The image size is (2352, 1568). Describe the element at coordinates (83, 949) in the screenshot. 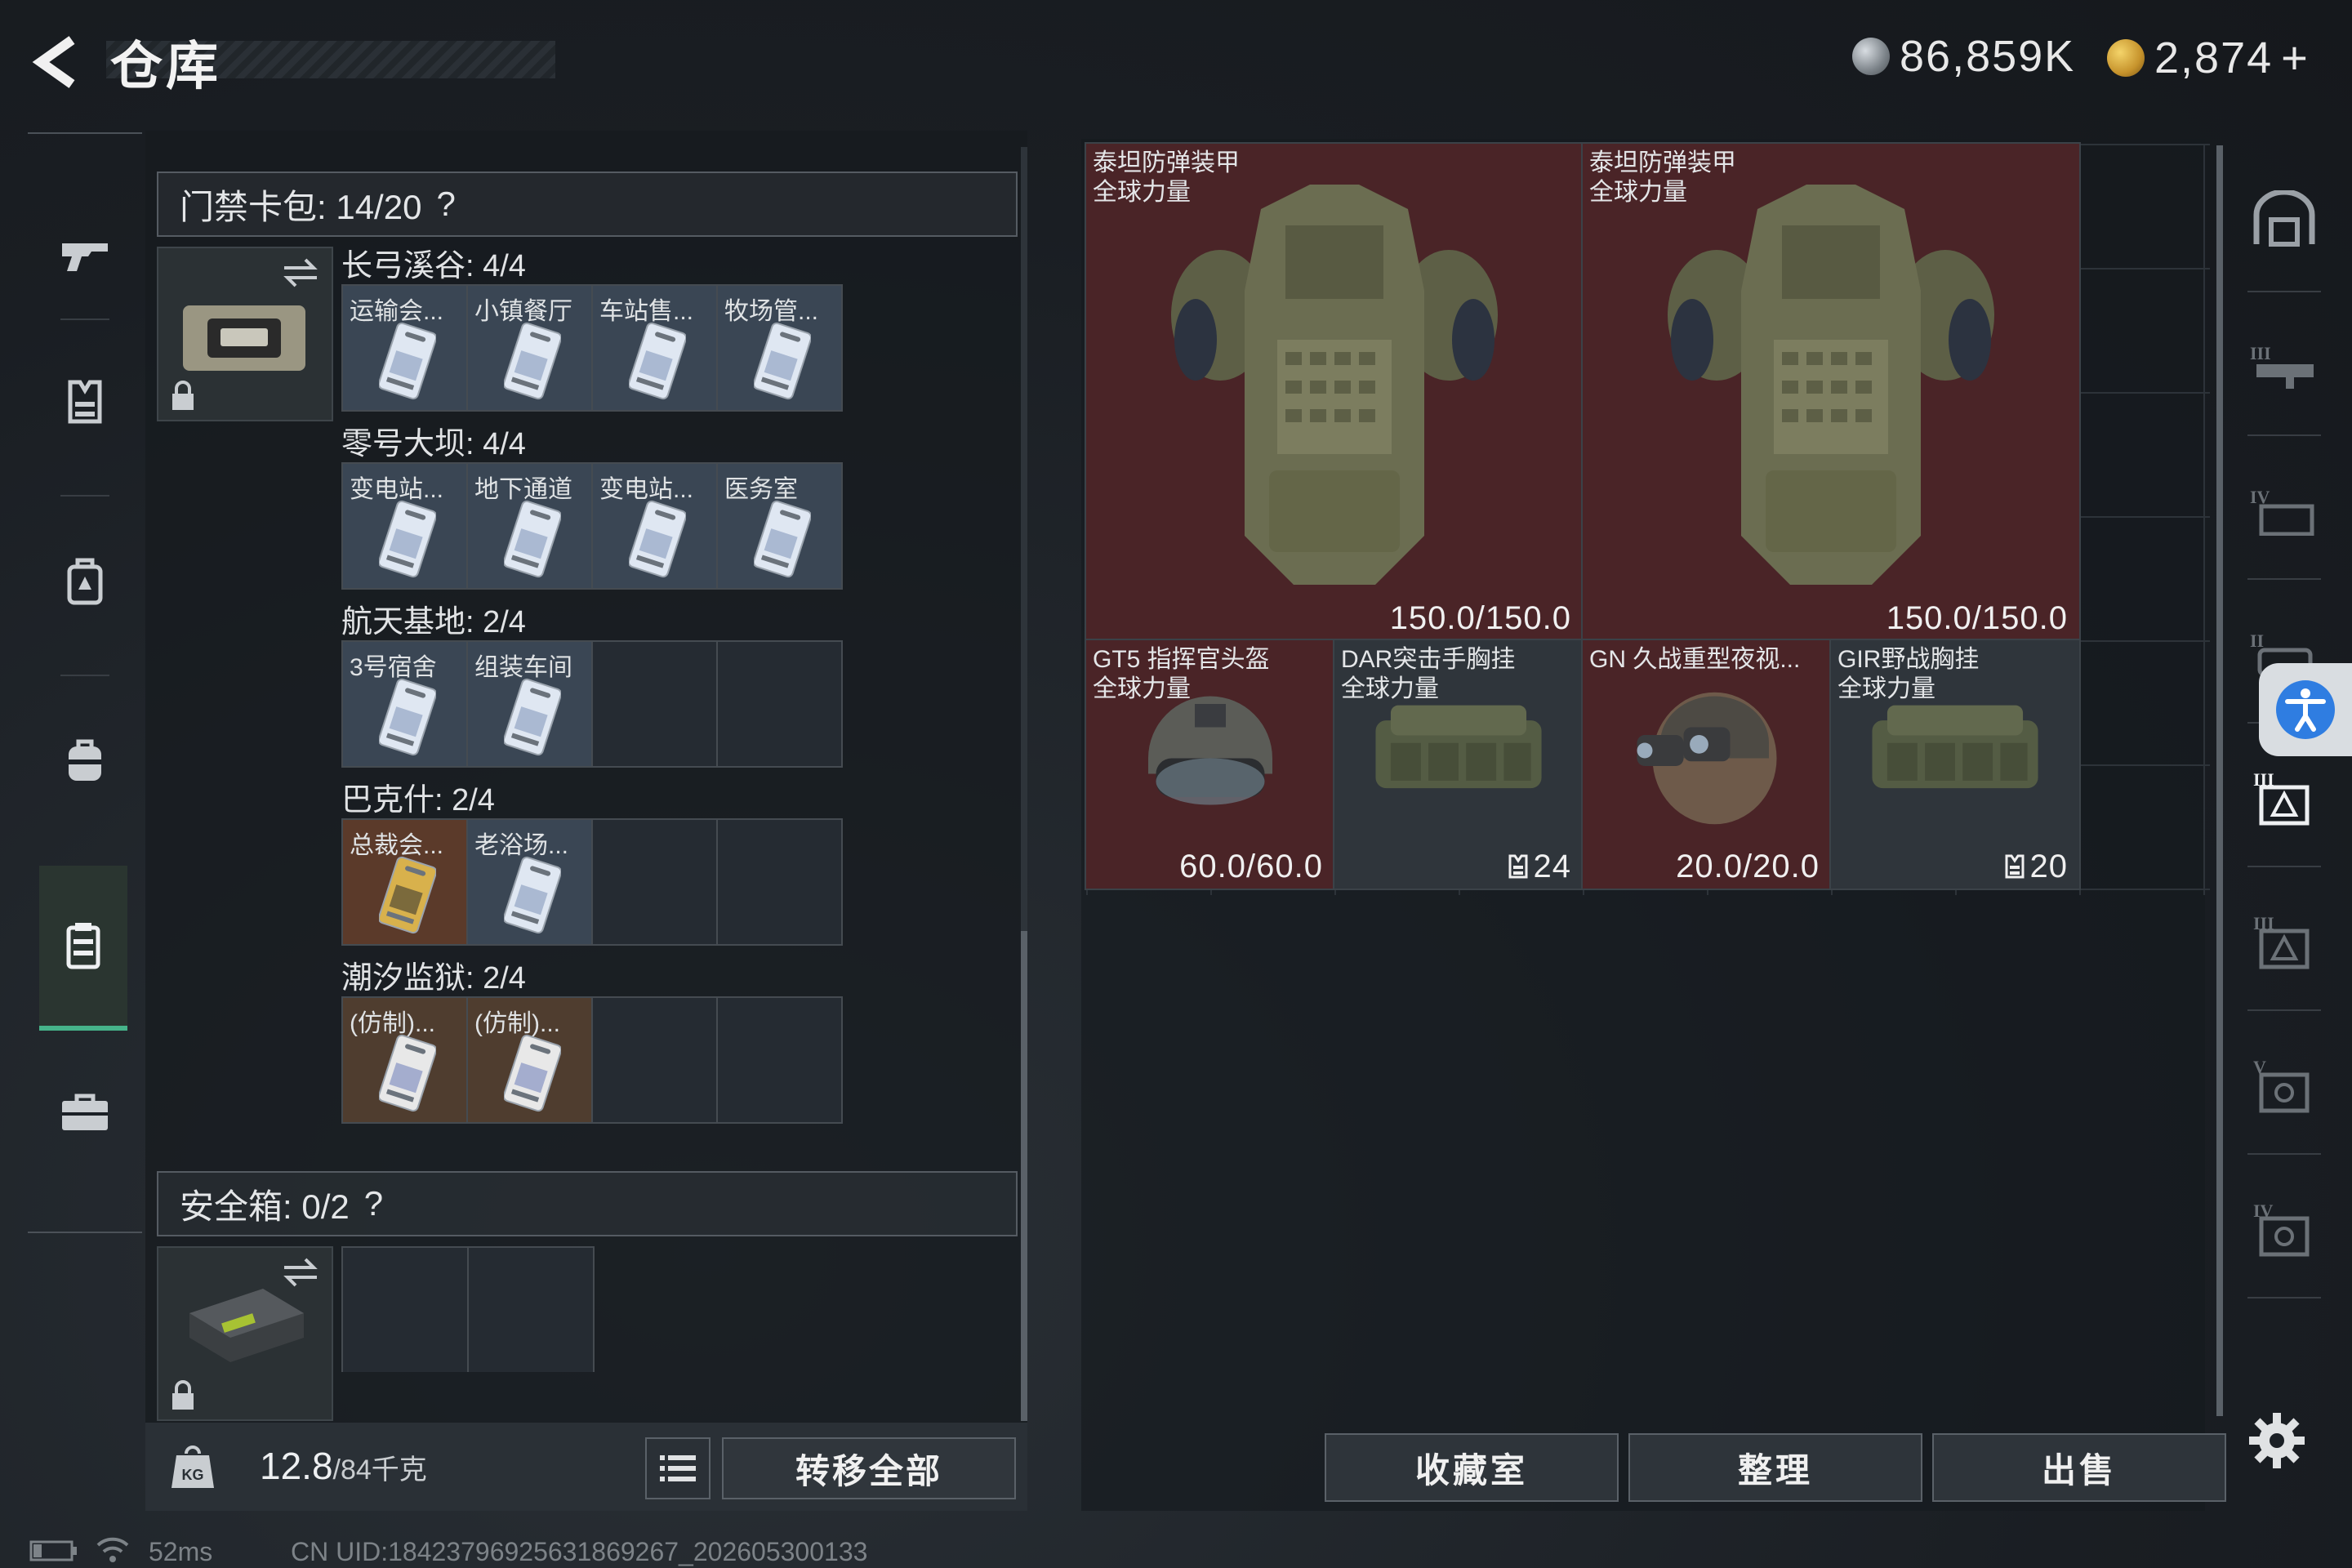

I see `nav-keycard-case` at that location.